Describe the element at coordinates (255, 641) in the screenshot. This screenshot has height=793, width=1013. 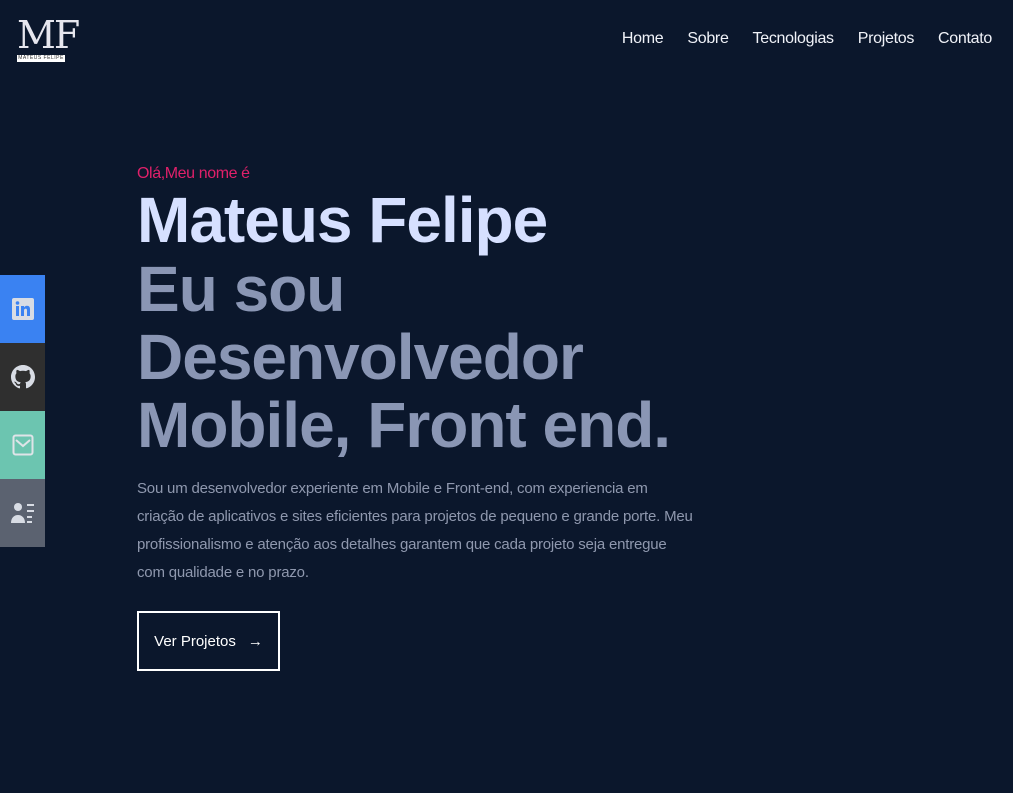
I see `arrow-right-icon: →` at that location.